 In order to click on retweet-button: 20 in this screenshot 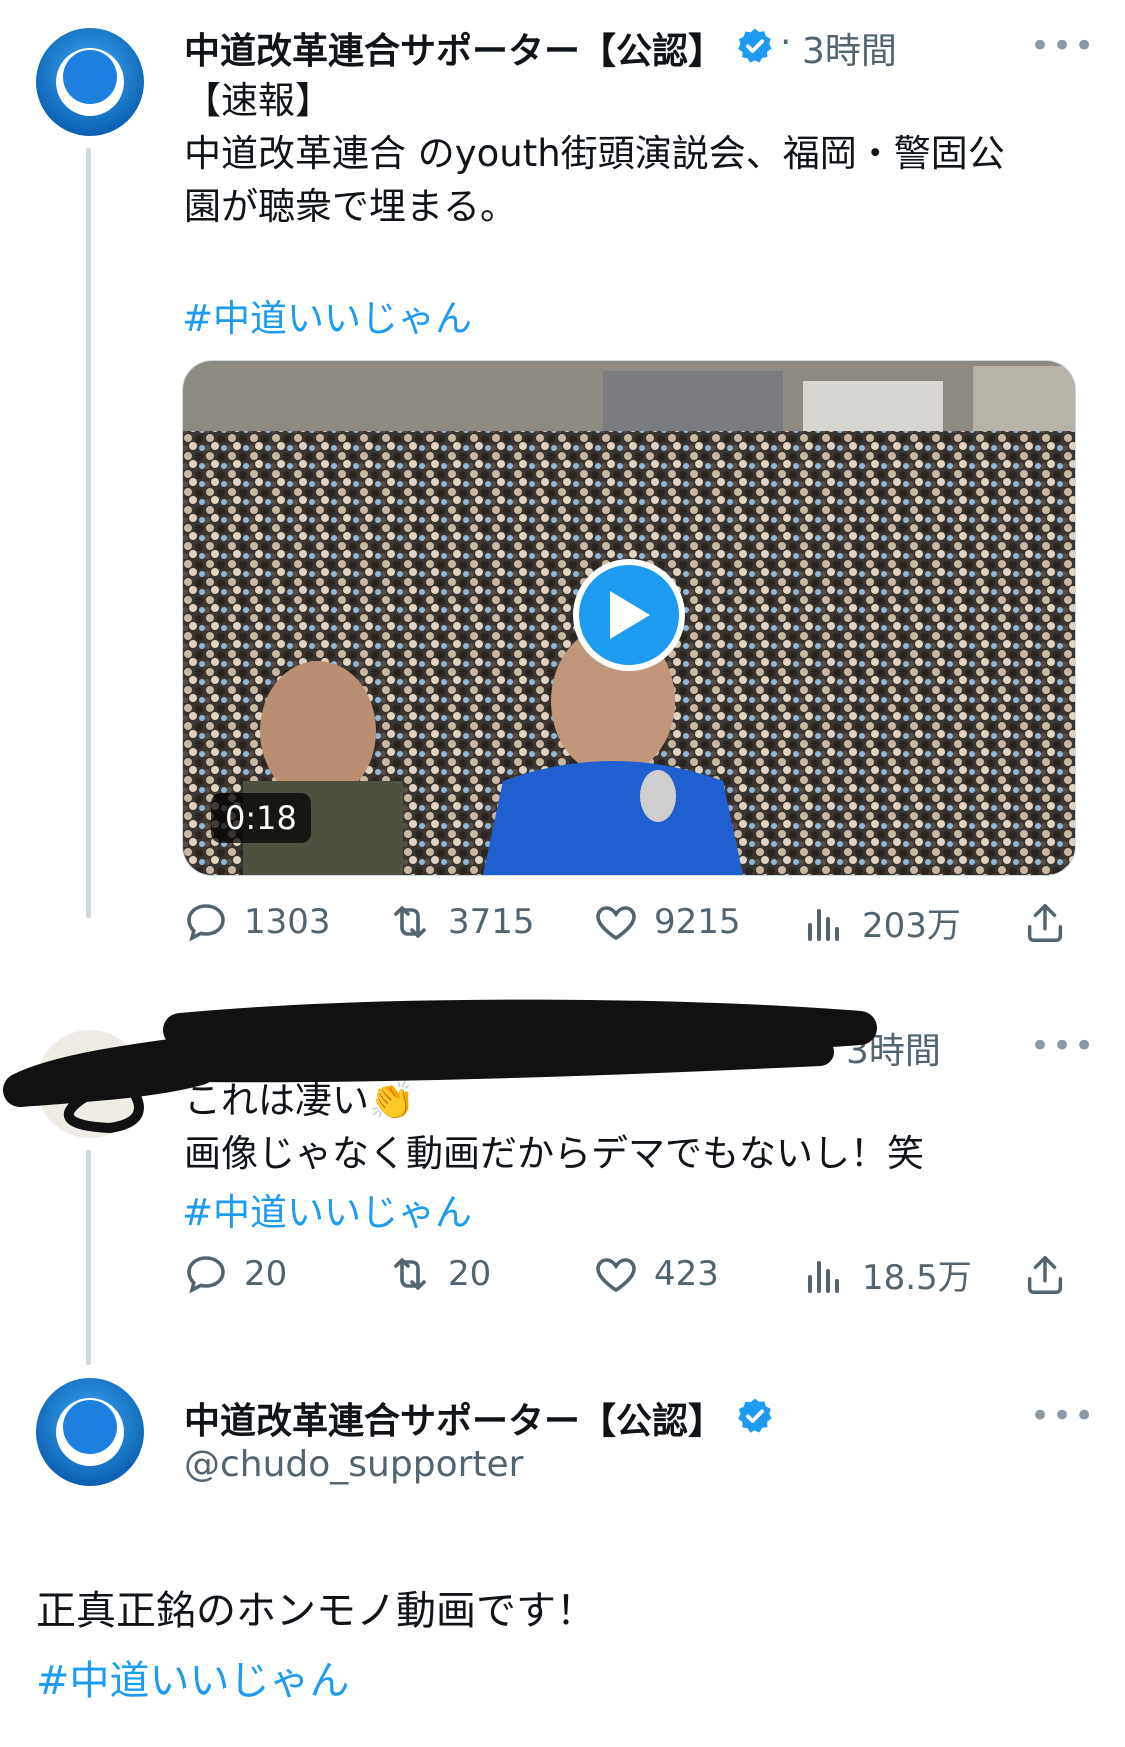, I will do `click(438, 1274)`.